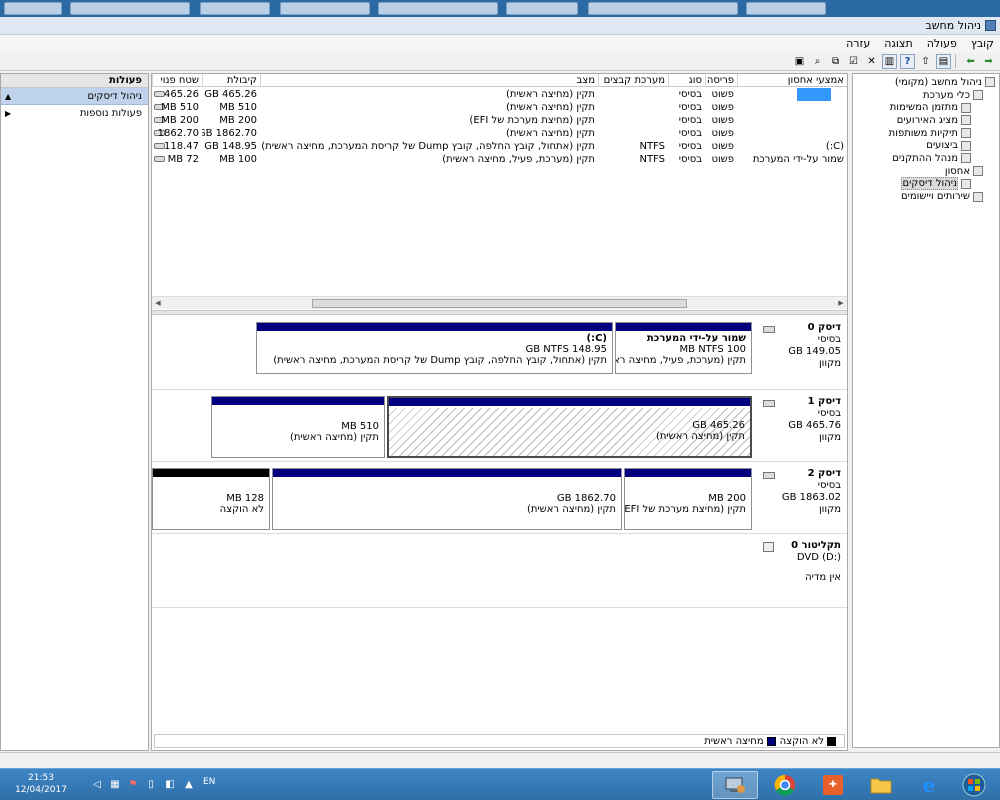 This screenshot has height=800, width=1000. I want to click on disk-label: דיסק 2 בסיסי 1863.02 GB מקוון, so click(801, 494).